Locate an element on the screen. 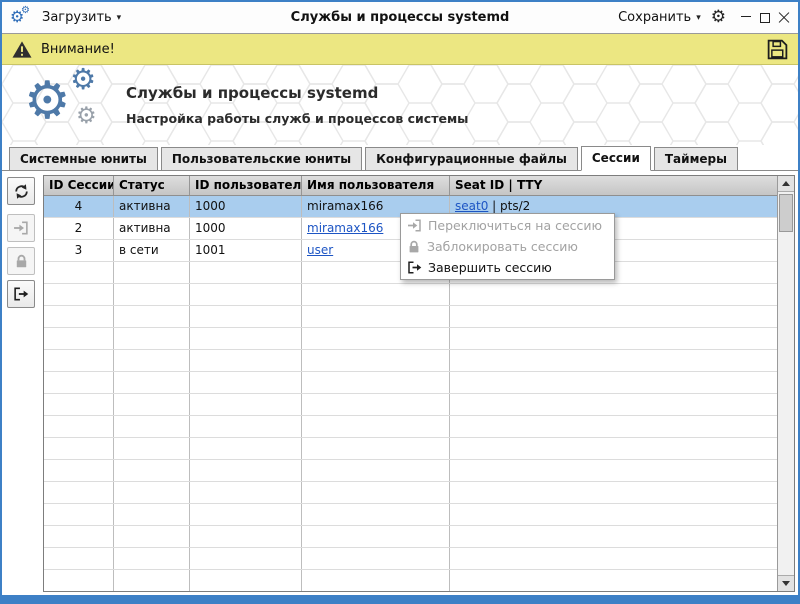  tab-timers: Таймеры is located at coordinates (695, 158).